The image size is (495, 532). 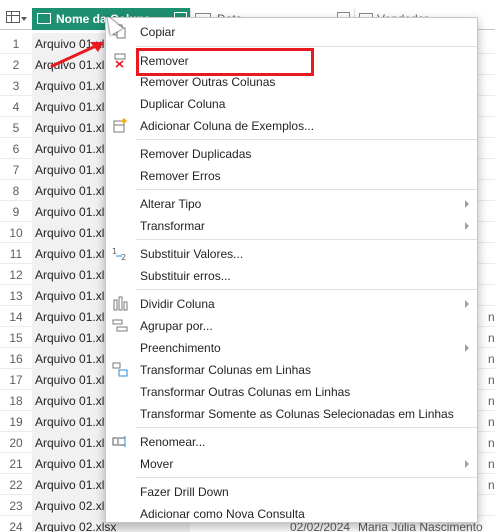 What do you see at coordinates (120, 325) in the screenshot?
I see `group-by-icon` at bounding box center [120, 325].